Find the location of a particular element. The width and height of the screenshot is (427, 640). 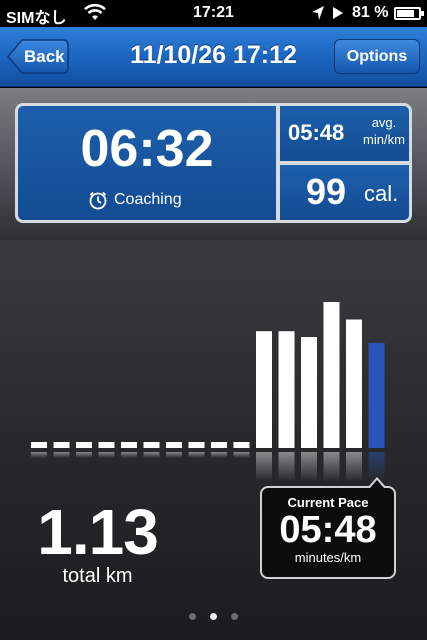

coaching-label: Coaching is located at coordinates (148, 199).